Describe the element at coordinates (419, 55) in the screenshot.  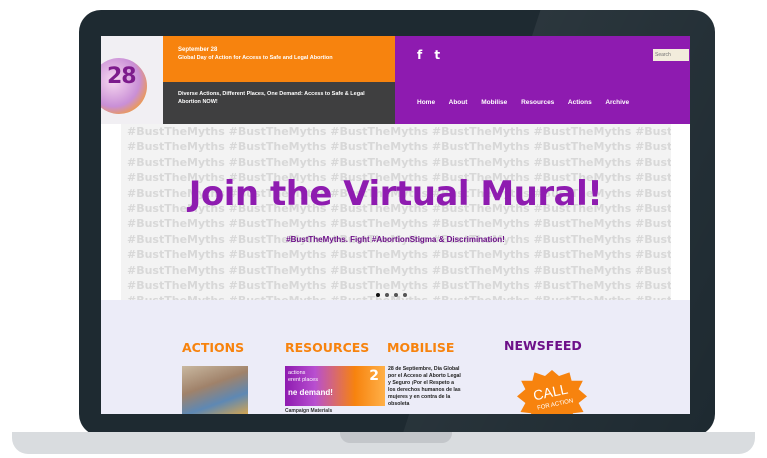
I see `facebook-icon: f` at that location.